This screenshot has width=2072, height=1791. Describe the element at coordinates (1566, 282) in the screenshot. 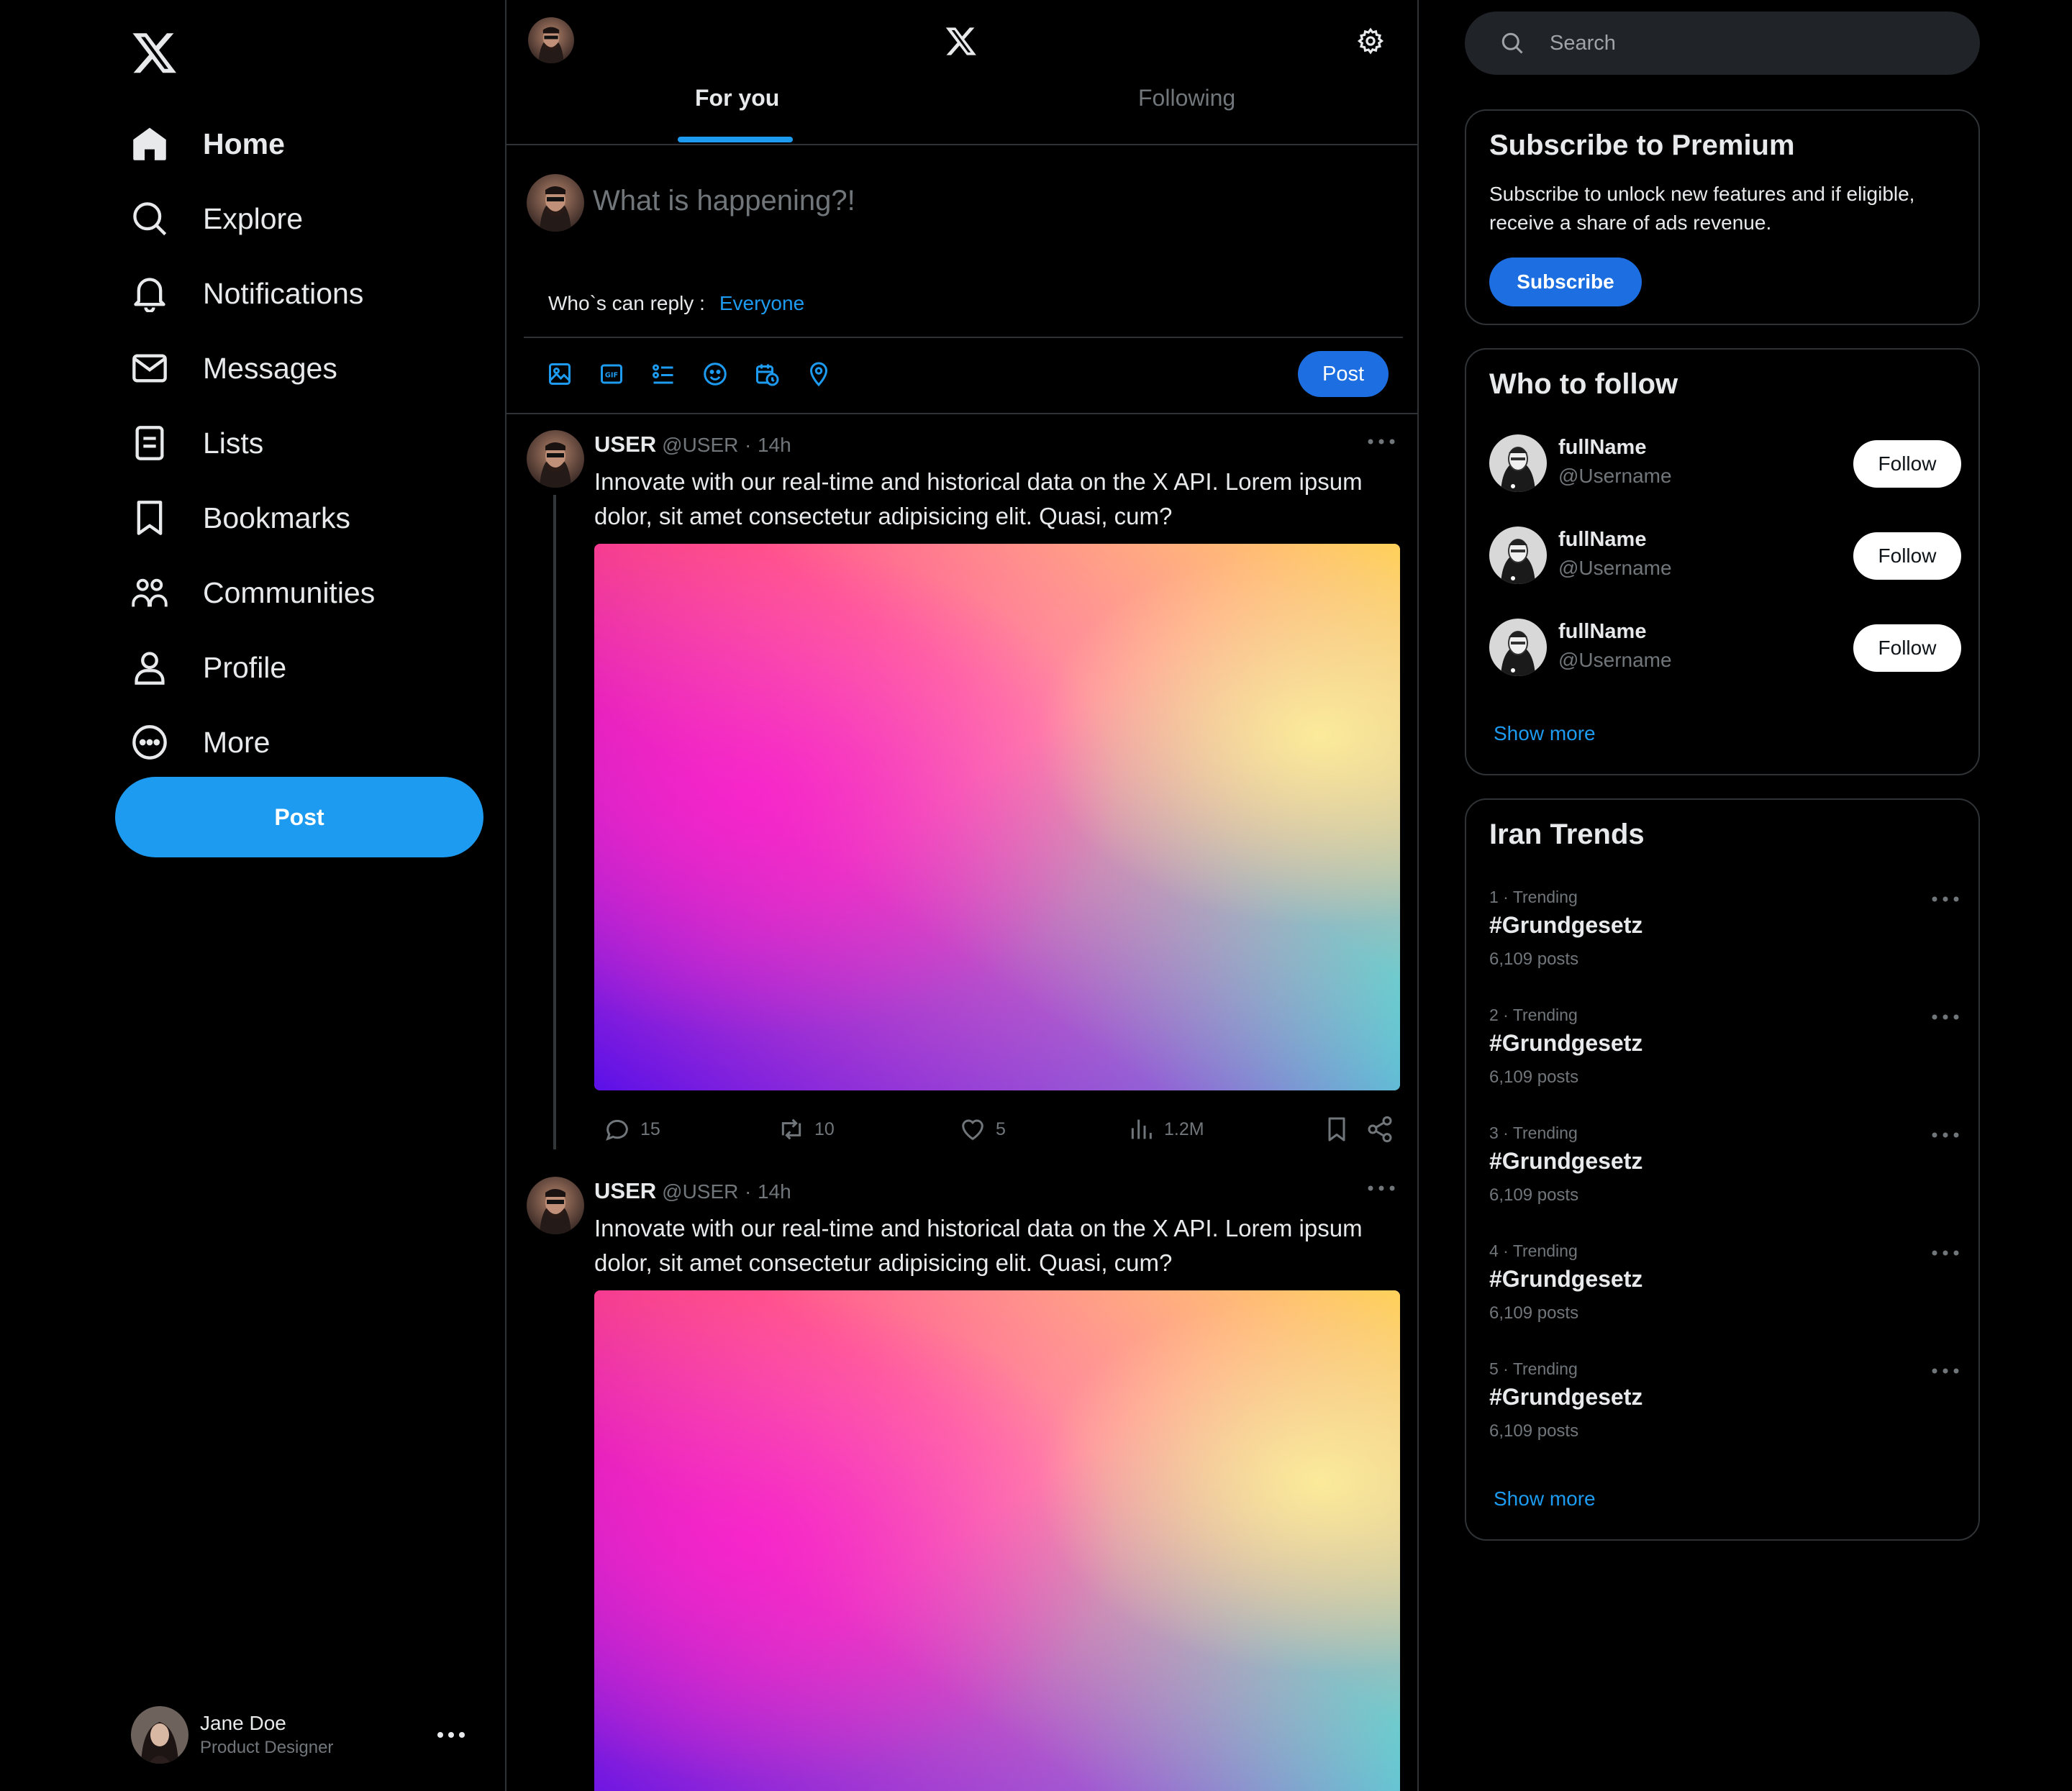

I see `subscribe-button: Subscribe` at that location.